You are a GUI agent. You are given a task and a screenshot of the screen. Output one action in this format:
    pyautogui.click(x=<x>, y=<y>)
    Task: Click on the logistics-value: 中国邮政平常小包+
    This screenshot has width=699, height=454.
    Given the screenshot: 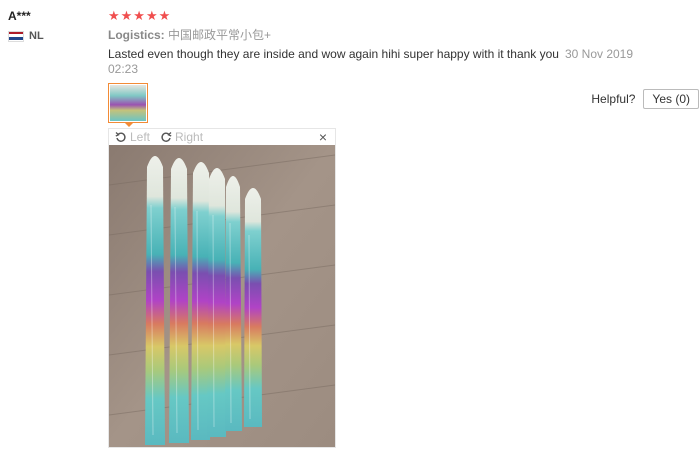 What is the action you would take?
    pyautogui.click(x=220, y=35)
    